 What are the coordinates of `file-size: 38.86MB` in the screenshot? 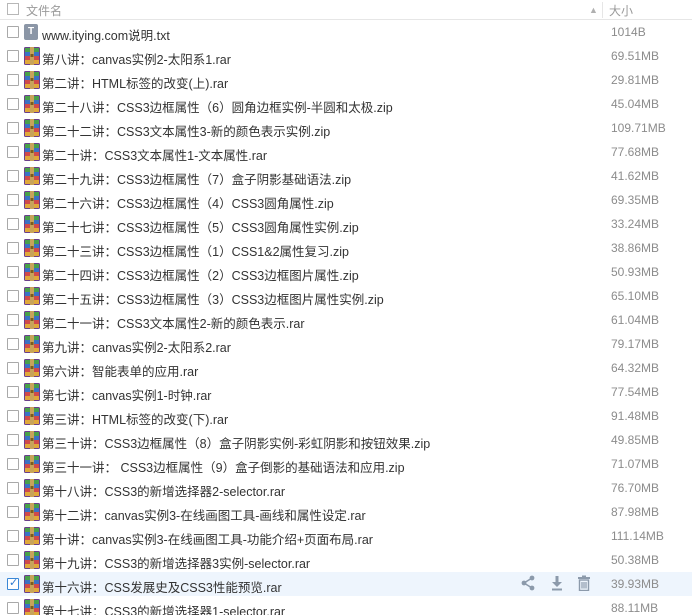 It's located at (635, 248).